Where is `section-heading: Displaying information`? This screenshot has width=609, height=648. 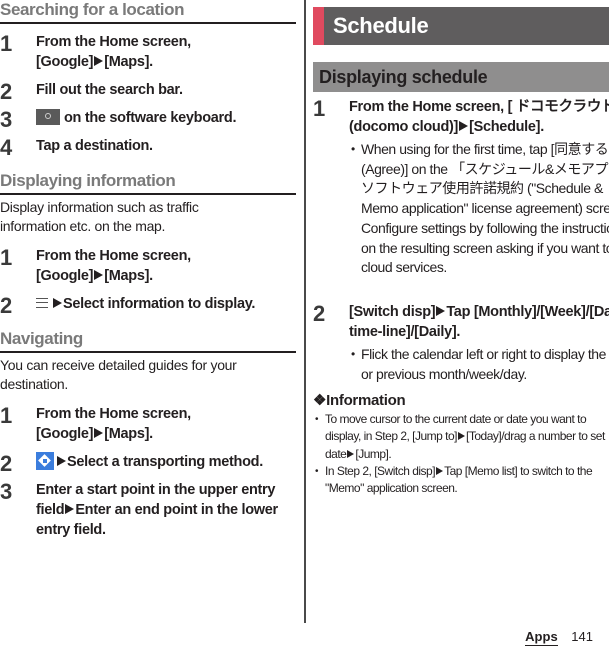
section-heading: Displaying information is located at coordinates (148, 183).